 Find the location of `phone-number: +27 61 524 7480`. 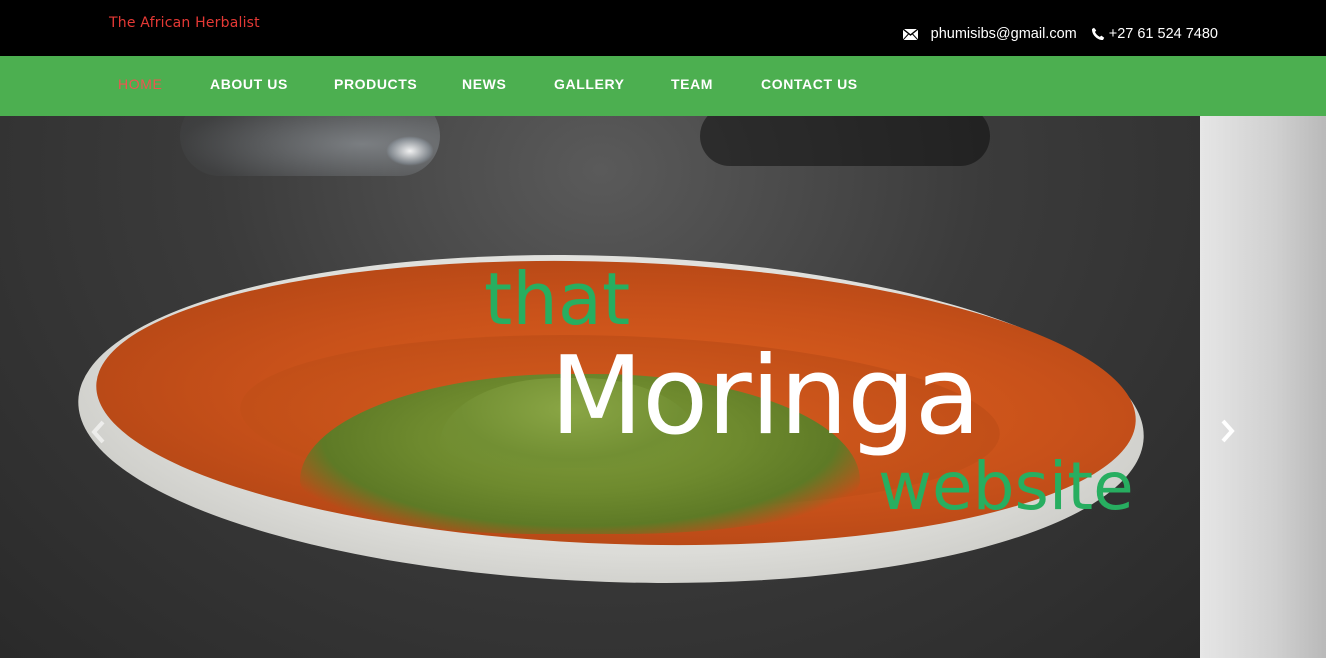

phone-number: +27 61 524 7480 is located at coordinates (1163, 34).